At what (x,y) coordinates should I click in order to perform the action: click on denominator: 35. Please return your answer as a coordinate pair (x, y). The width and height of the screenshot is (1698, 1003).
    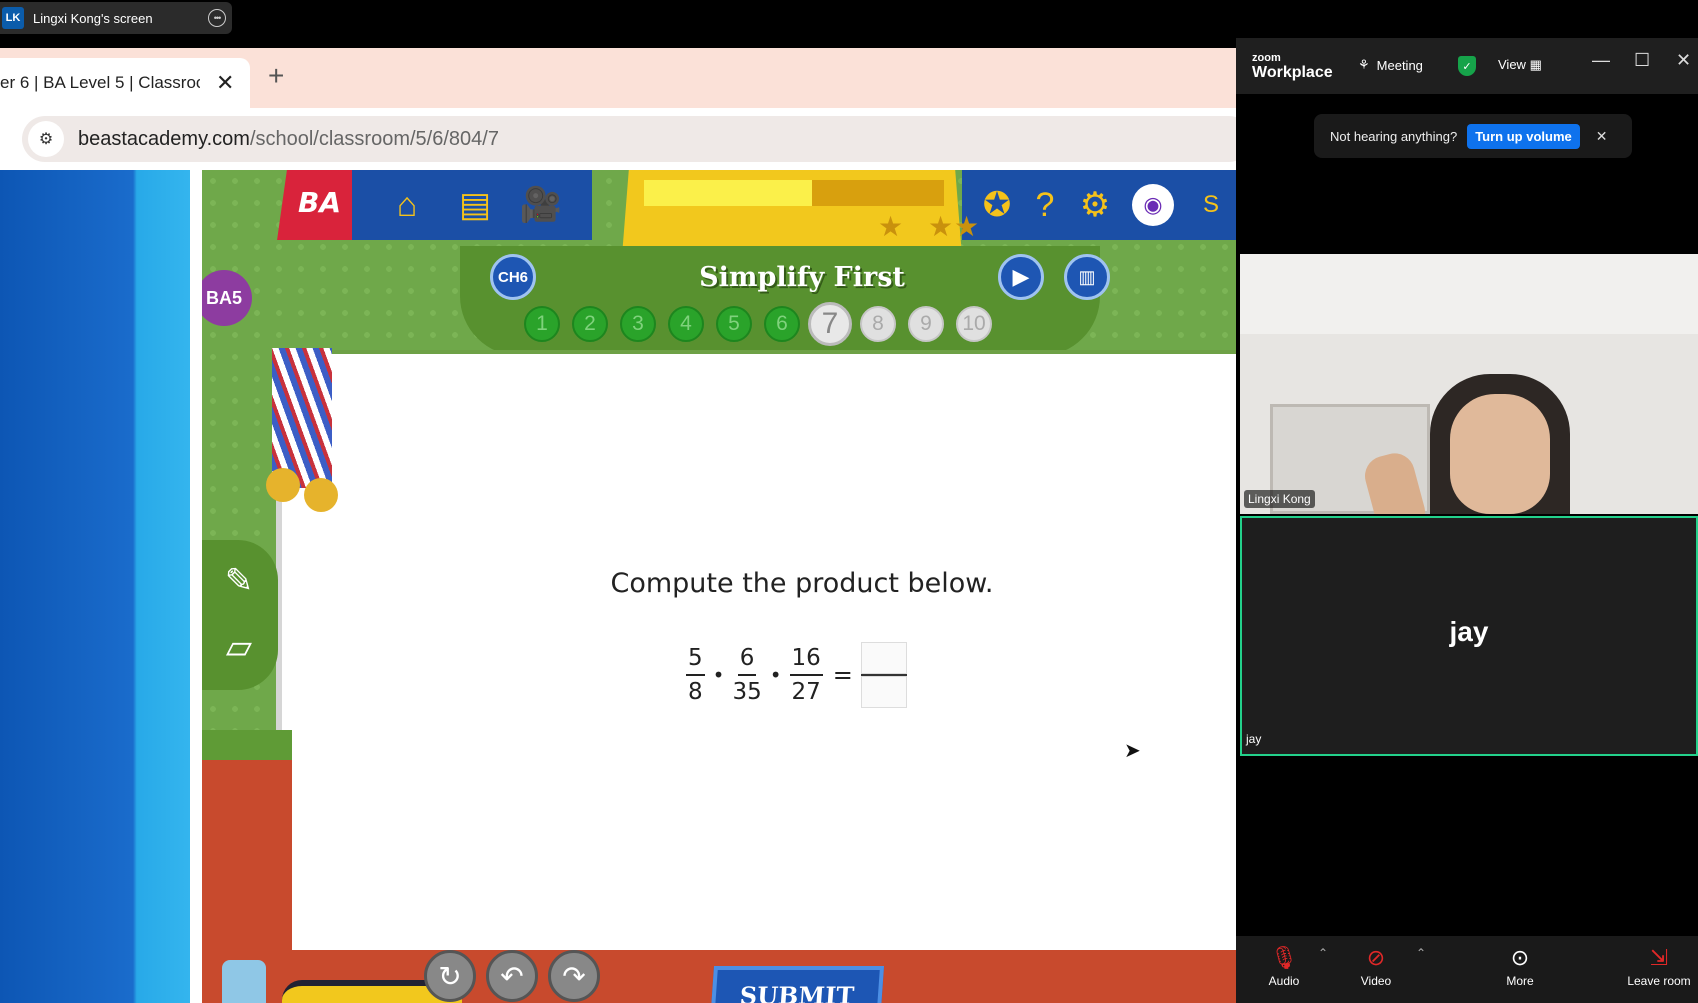
    Looking at the image, I should click on (747, 692).